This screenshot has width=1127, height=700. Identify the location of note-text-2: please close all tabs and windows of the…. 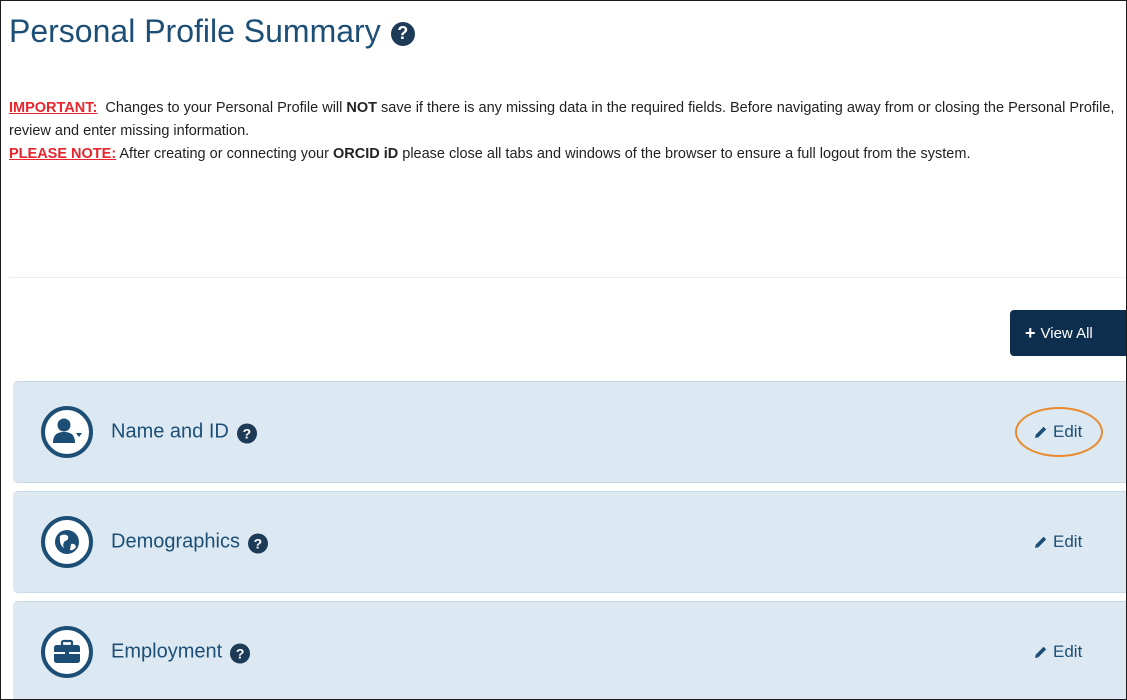
(686, 154).